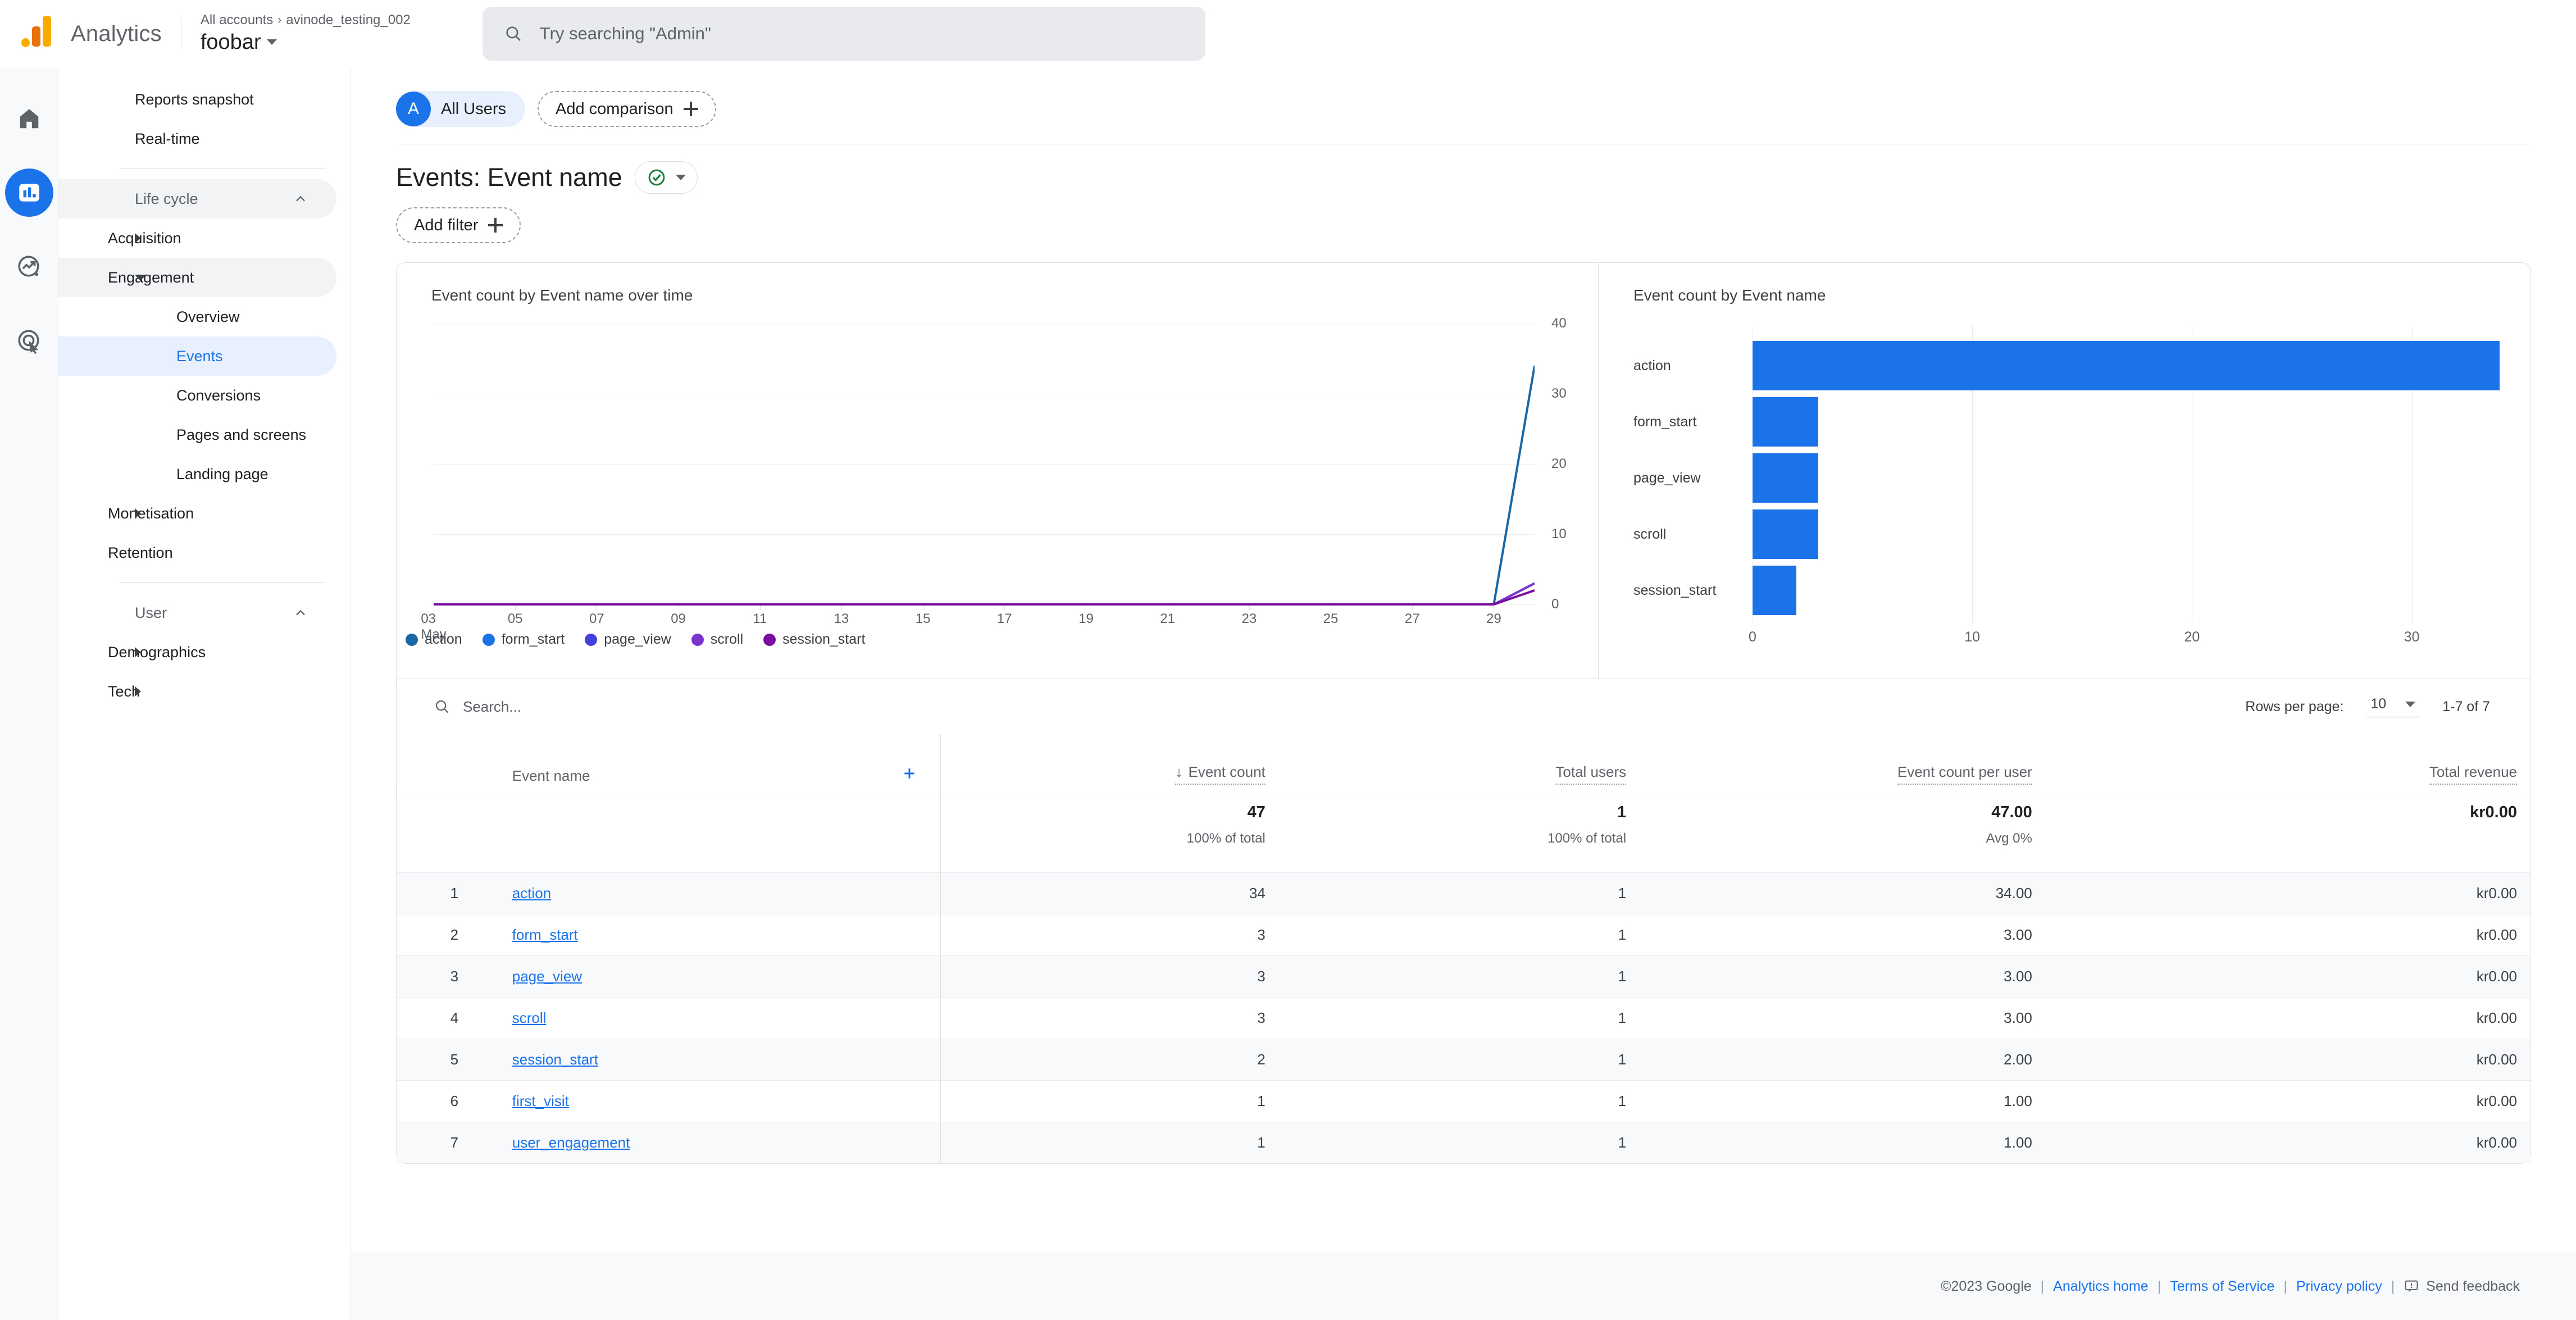 This screenshot has width=2576, height=1320. Describe the element at coordinates (29, 267) in the screenshot. I see `rail-item-explore` at that location.